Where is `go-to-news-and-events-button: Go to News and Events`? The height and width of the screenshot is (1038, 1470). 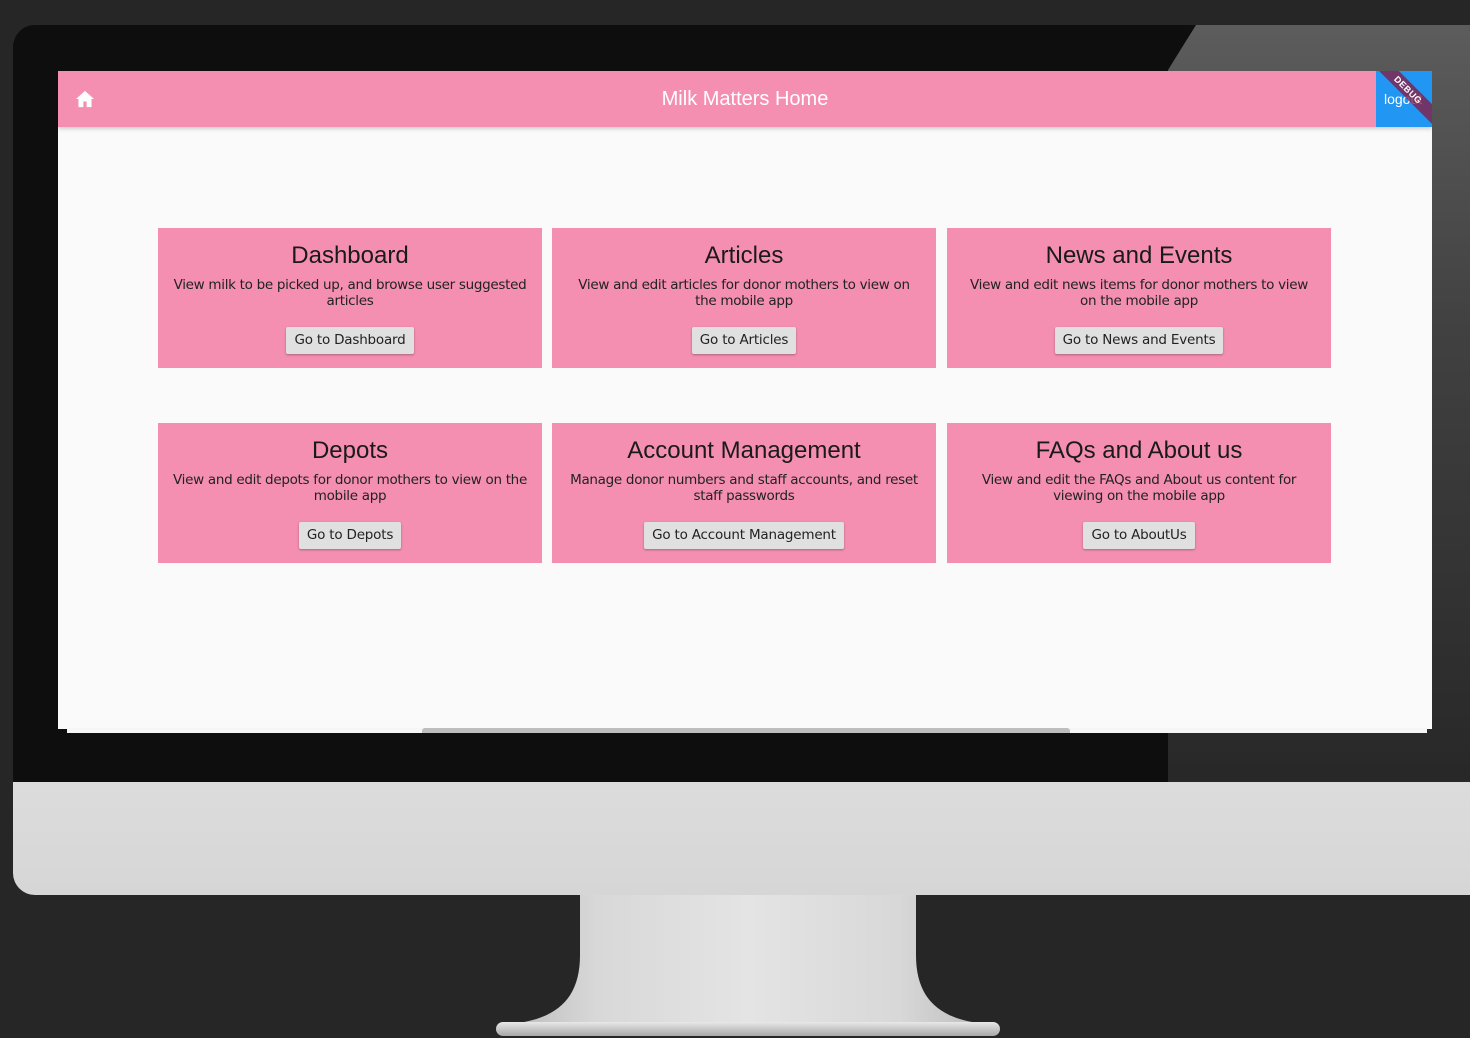 go-to-news-and-events-button: Go to News and Events is located at coordinates (1139, 340).